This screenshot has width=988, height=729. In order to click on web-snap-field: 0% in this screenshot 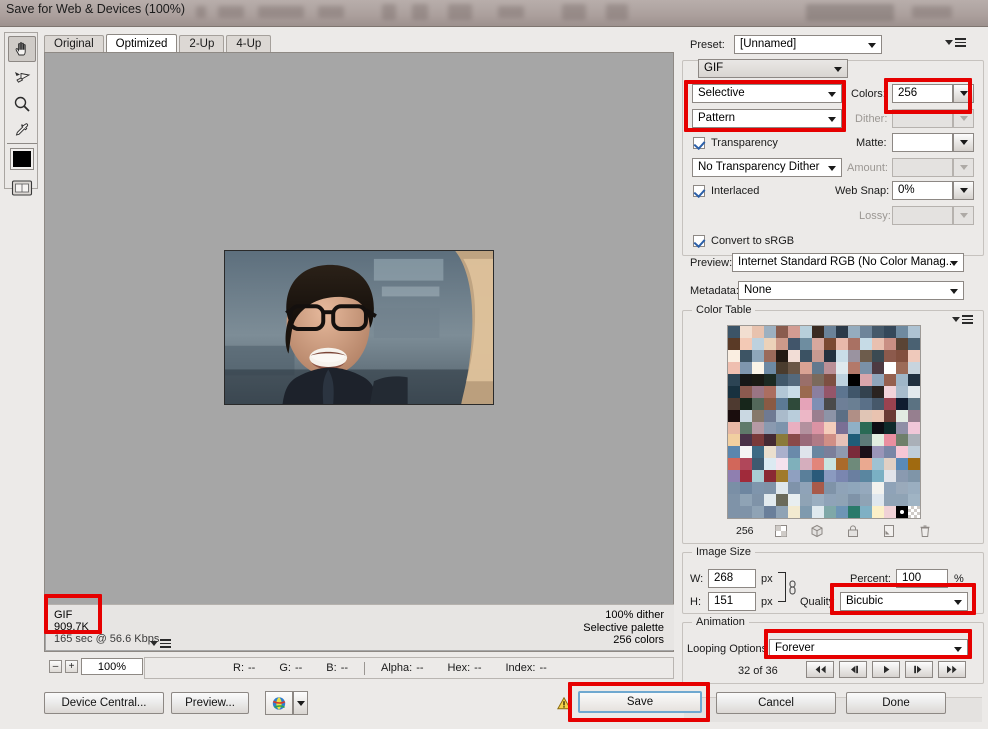, I will do `click(922, 190)`.